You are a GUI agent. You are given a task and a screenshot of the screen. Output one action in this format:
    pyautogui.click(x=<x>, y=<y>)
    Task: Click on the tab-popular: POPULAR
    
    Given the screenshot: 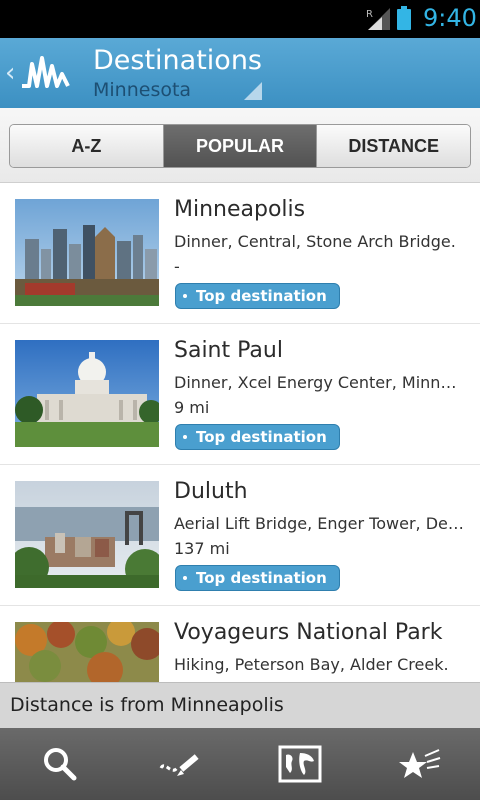 What is the action you would take?
    pyautogui.click(x=239, y=146)
    